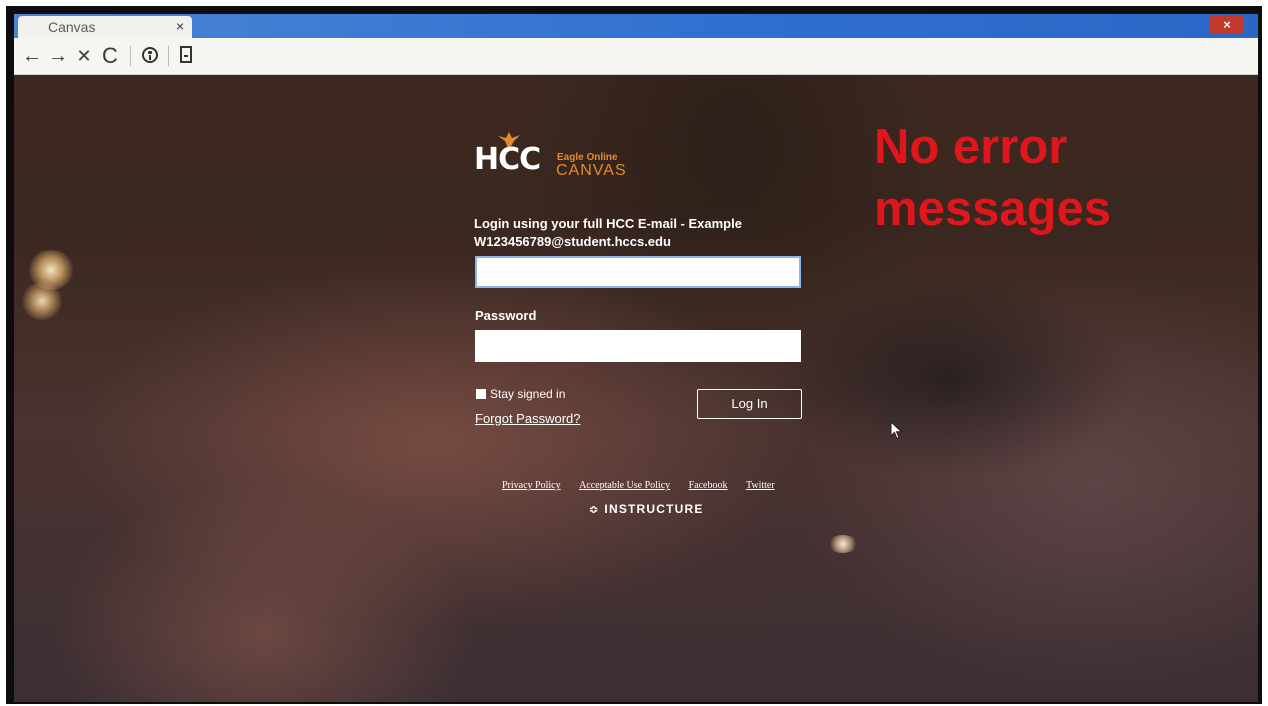 Image resolution: width=1268 pixels, height=706 pixels. I want to click on annotation-text: No error messages, so click(1039, 178).